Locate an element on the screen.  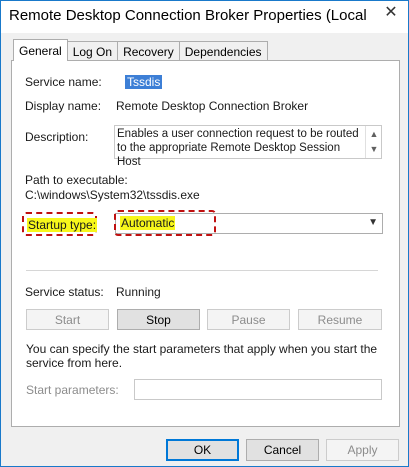
resume-button: Resume is located at coordinates (340, 319).